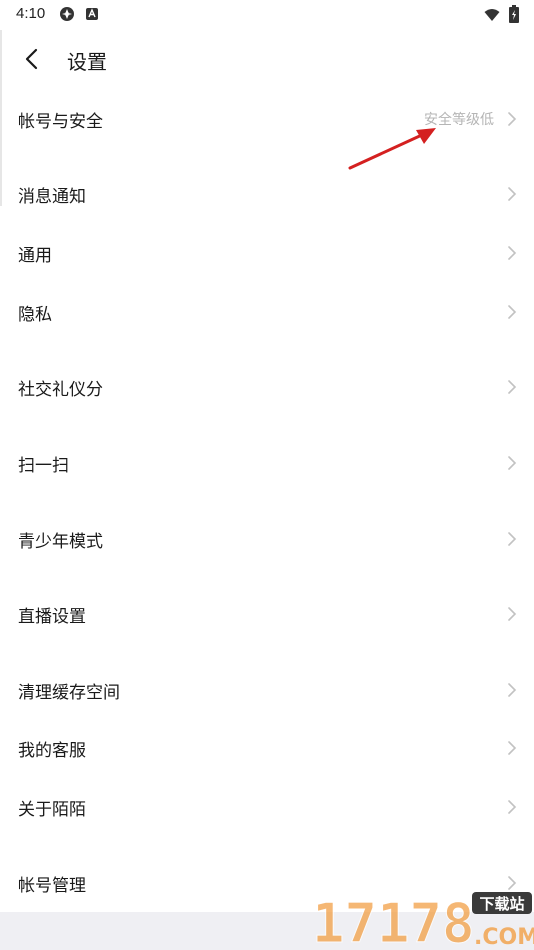 Image resolution: width=534 pixels, height=950 pixels. Describe the element at coordinates (267, 463) in the screenshot. I see `settings-item-scan: 扫一扫` at that location.